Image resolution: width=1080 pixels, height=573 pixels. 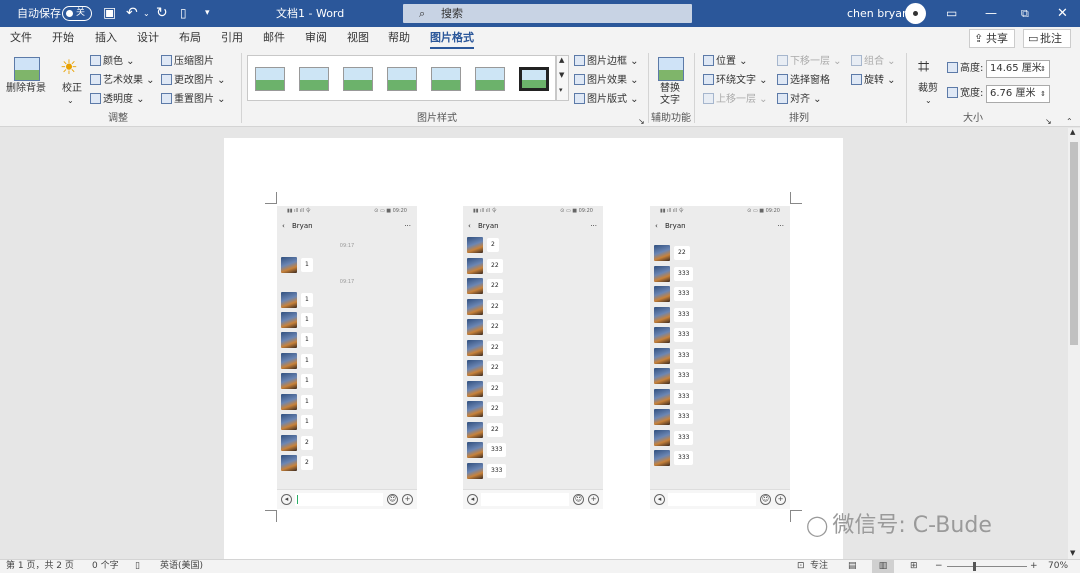 What do you see at coordinates (1048, 122) in the screenshot?
I see `size-launcher-icon: ↘` at bounding box center [1048, 122].